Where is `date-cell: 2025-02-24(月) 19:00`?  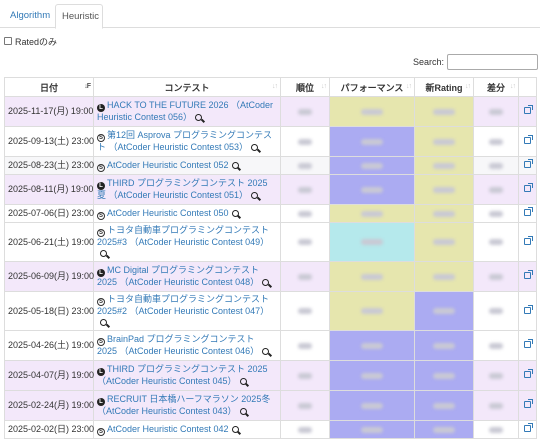
date-cell: 2025-02-24(月) 19:00 is located at coordinates (49, 405).